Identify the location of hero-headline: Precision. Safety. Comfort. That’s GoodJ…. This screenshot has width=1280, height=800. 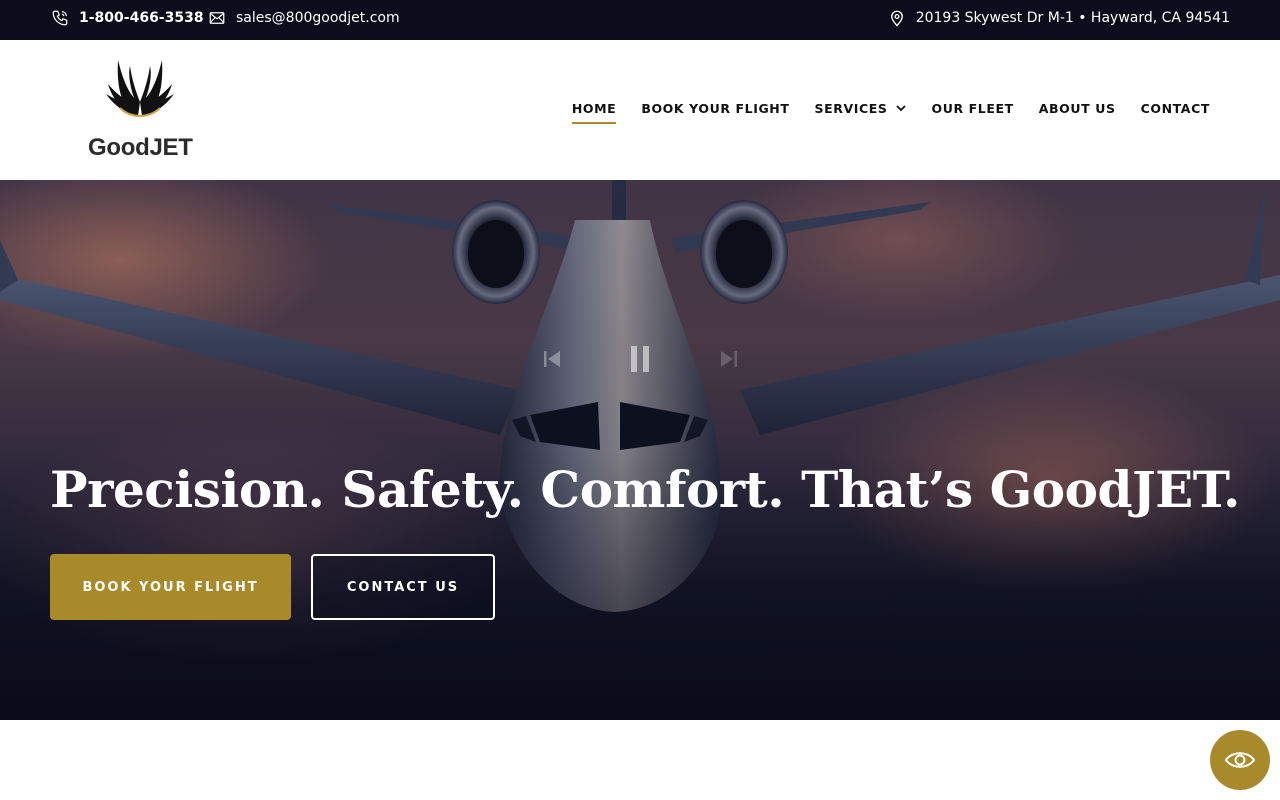
(645, 489).